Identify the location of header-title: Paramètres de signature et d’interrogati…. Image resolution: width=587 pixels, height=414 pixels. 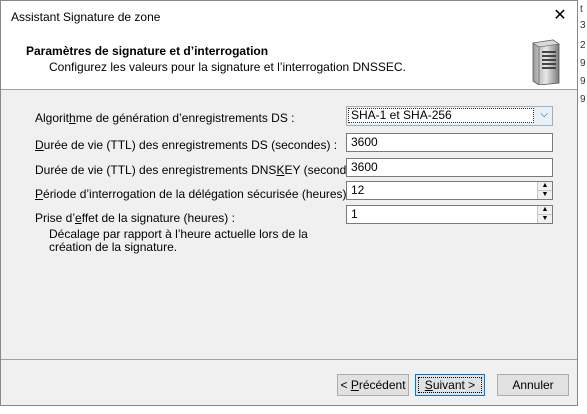
(147, 51).